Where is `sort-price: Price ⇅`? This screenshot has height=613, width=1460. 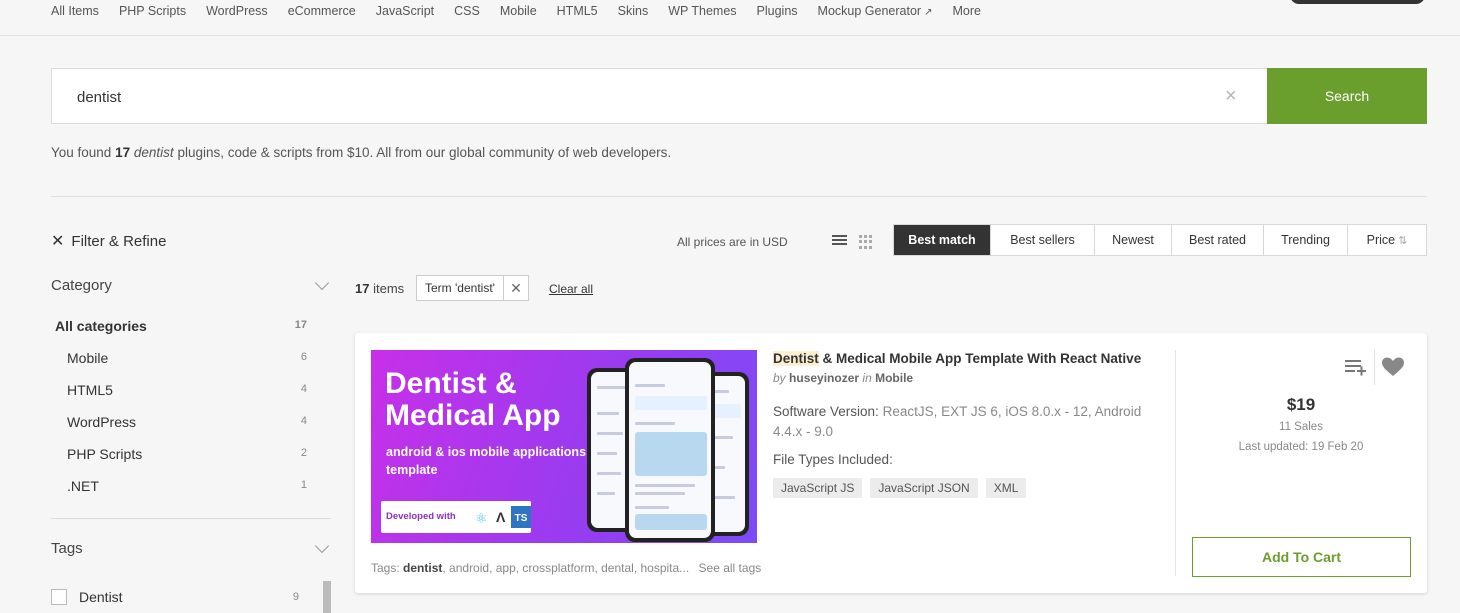
sort-price: Price ⇅ is located at coordinates (1387, 240).